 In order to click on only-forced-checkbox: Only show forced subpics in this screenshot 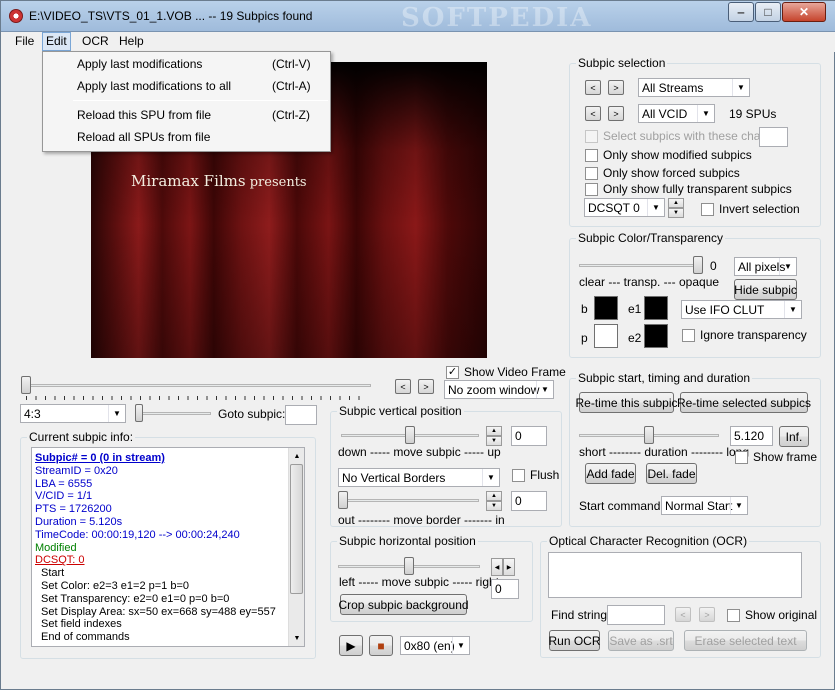, I will do `click(662, 173)`.